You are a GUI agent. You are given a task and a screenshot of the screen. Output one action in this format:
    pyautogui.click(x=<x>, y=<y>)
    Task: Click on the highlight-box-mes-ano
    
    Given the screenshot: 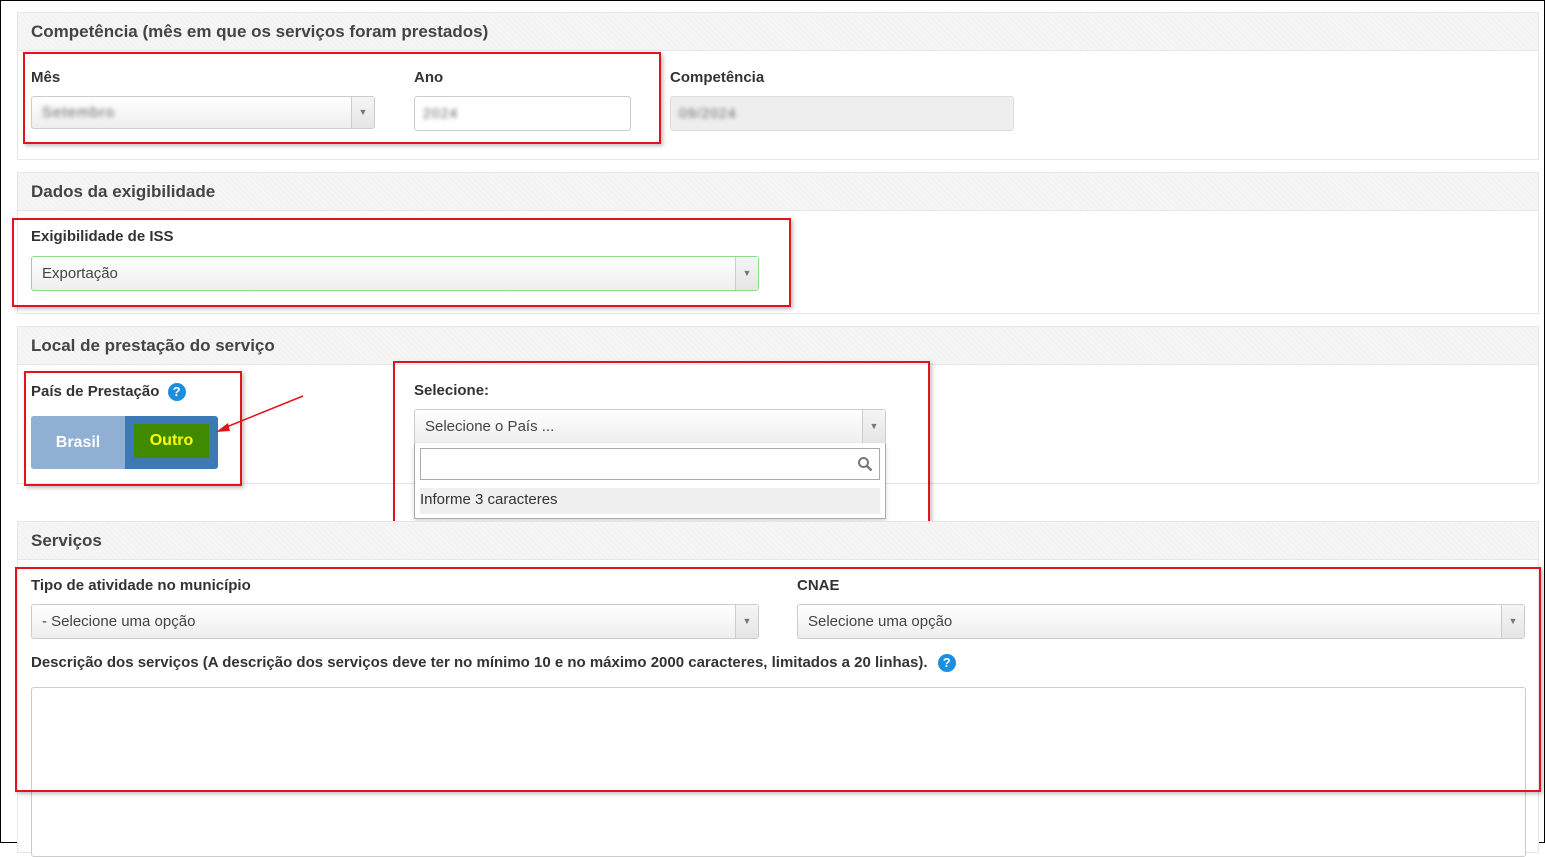 What is the action you would take?
    pyautogui.click(x=342, y=98)
    